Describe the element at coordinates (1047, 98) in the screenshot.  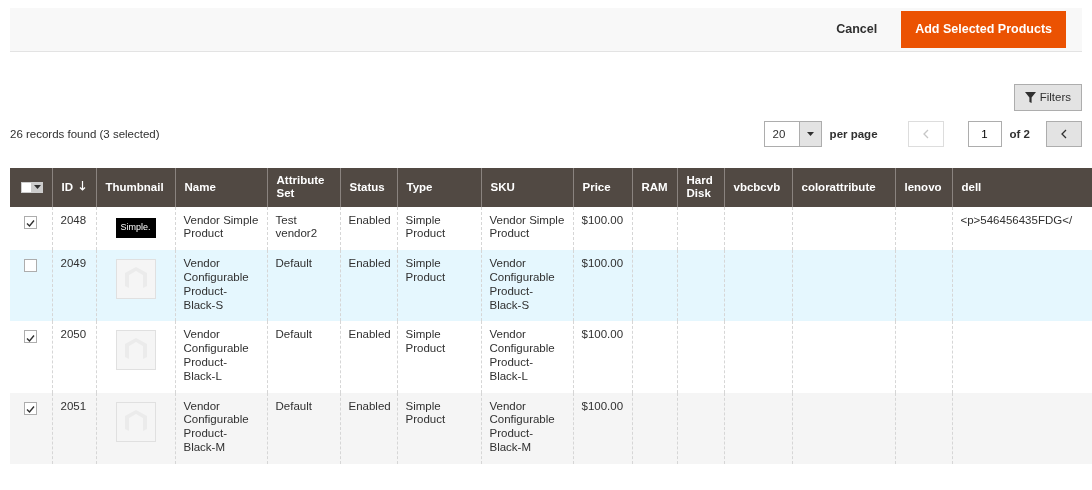
I see `filters-button: Filters` at that location.